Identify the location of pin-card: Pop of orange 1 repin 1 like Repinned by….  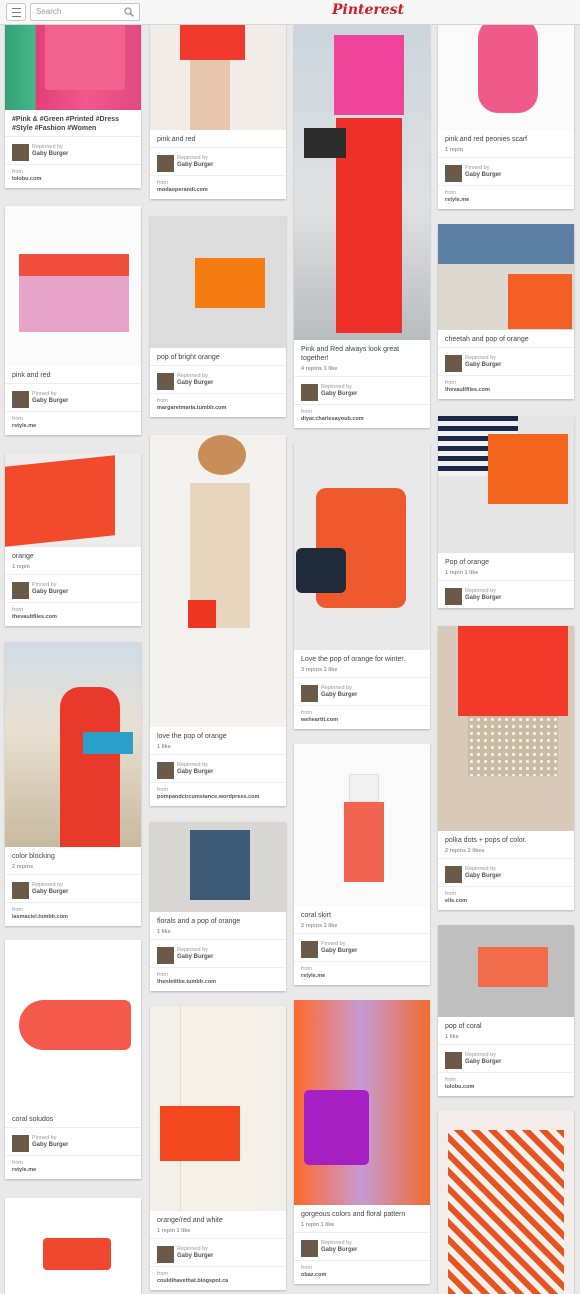
(506, 512).